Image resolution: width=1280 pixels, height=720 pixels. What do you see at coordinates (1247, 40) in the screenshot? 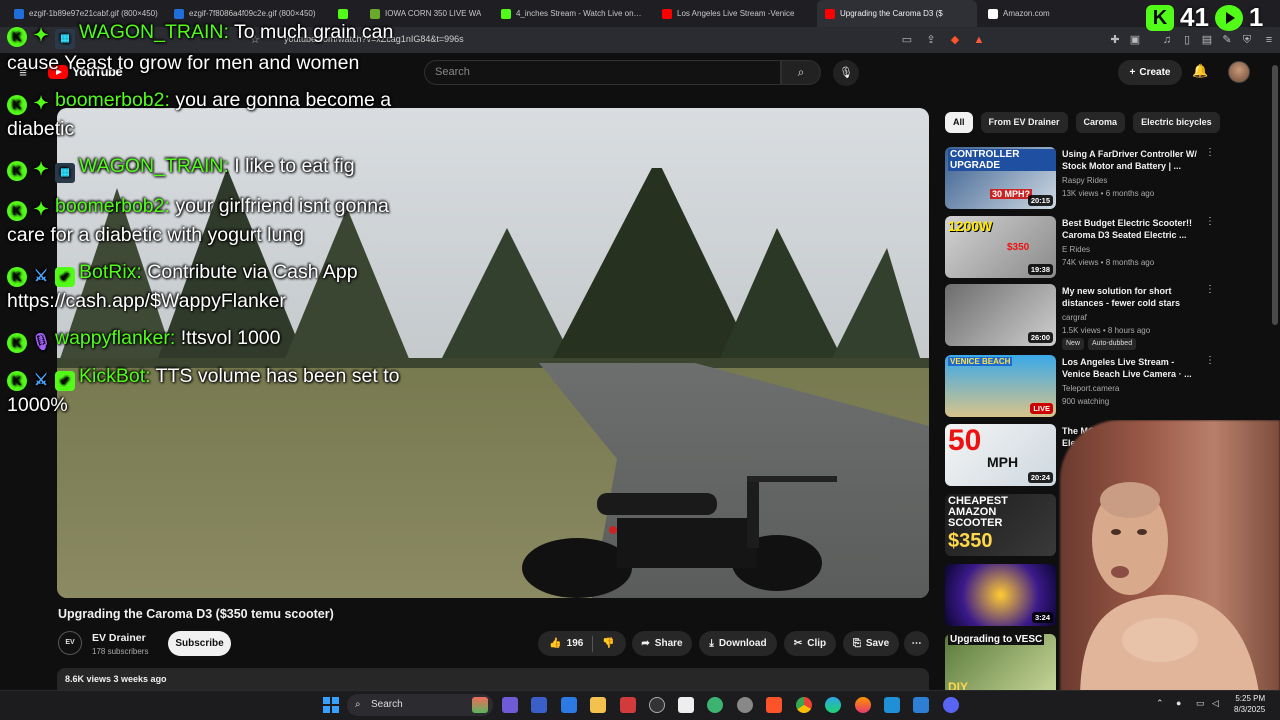
I see `vpn-icon: ⛨` at bounding box center [1247, 40].